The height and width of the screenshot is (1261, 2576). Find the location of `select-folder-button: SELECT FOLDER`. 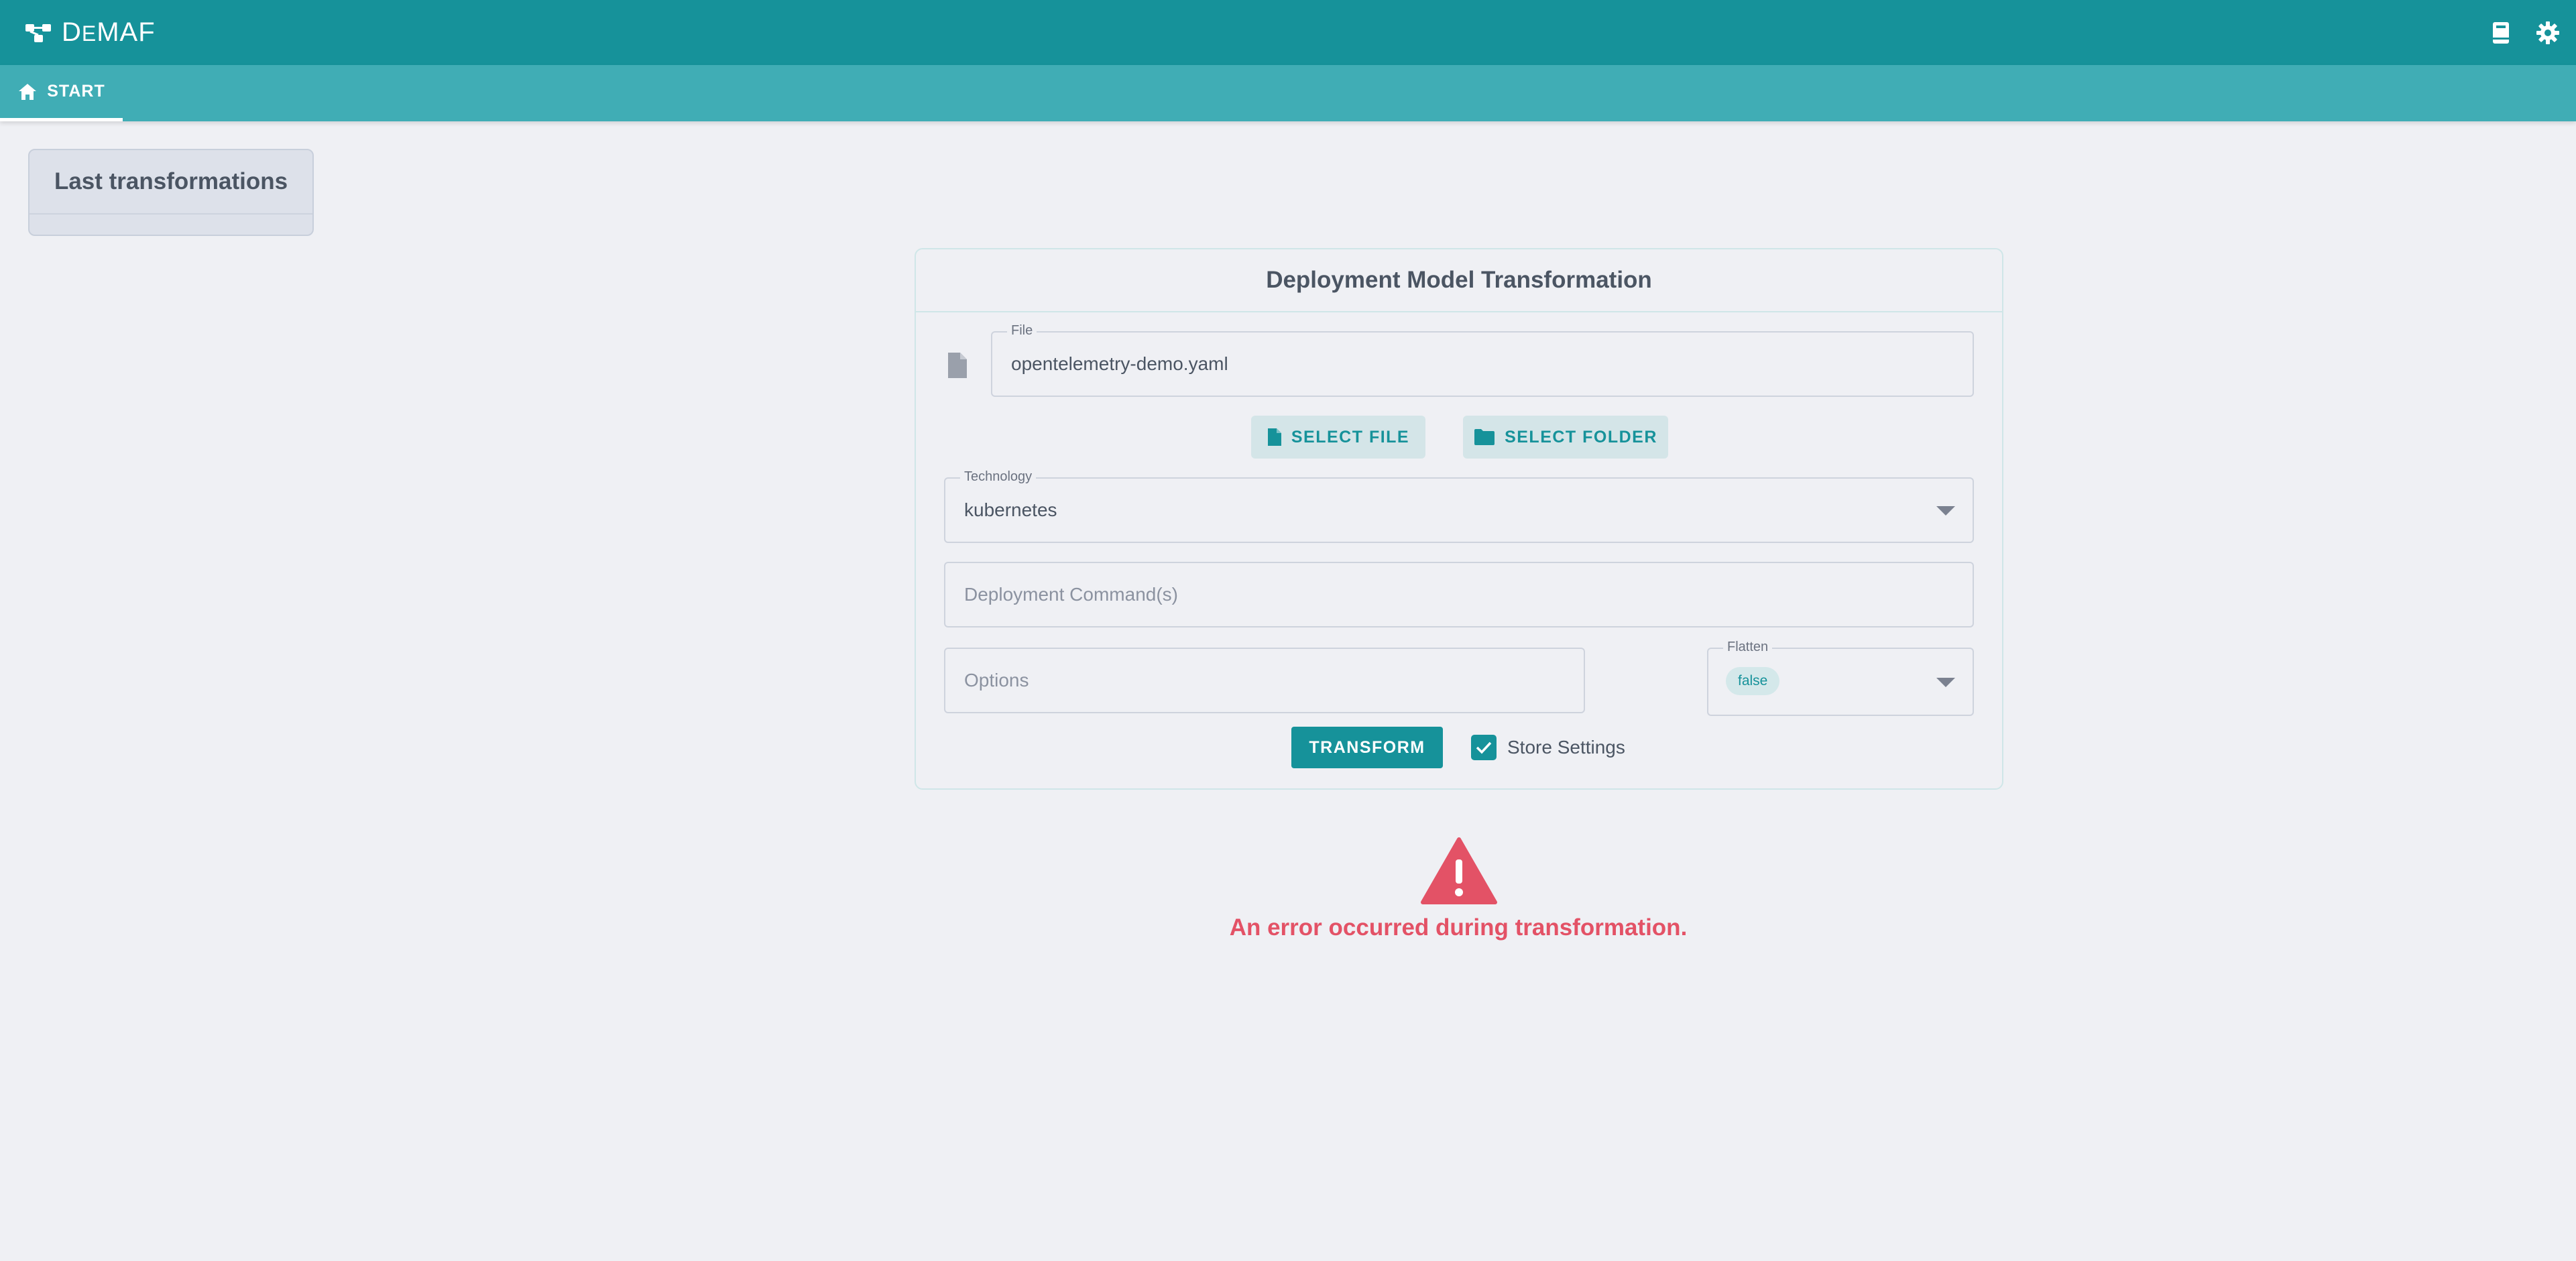

select-folder-button: SELECT FOLDER is located at coordinates (1565, 437).